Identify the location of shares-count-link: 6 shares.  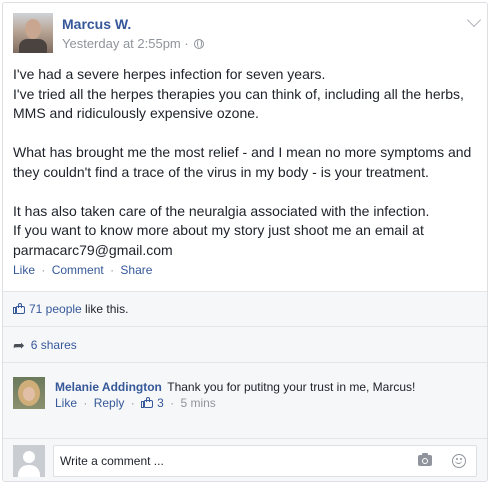
(54, 345).